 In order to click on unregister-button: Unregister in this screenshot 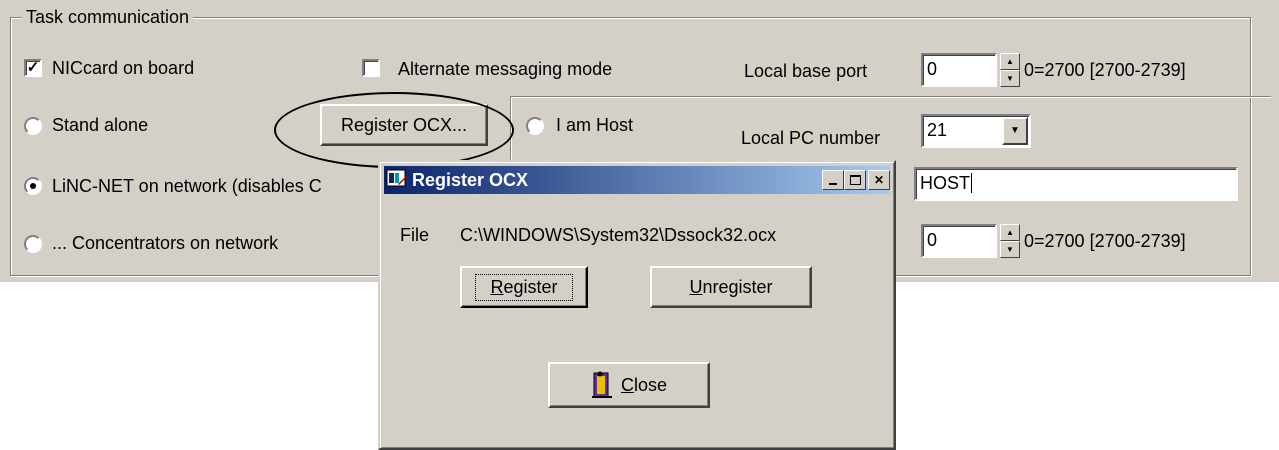, I will do `click(731, 287)`.